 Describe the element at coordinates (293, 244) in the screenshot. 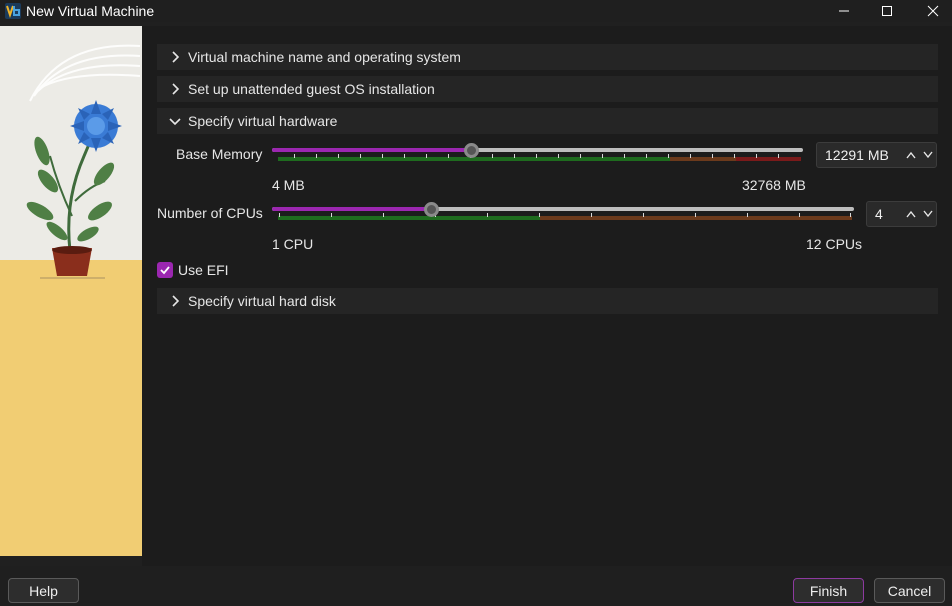

I see `cpu-min-label: 1 CPU` at that location.